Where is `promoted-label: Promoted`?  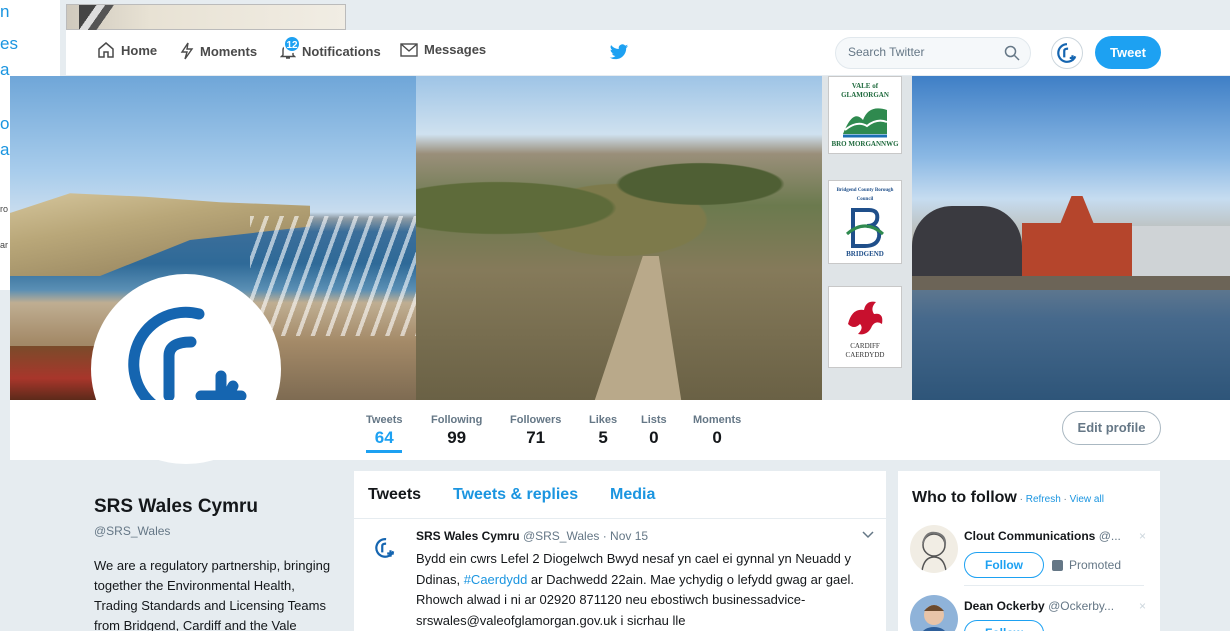
promoted-label: Promoted is located at coordinates (1086, 565).